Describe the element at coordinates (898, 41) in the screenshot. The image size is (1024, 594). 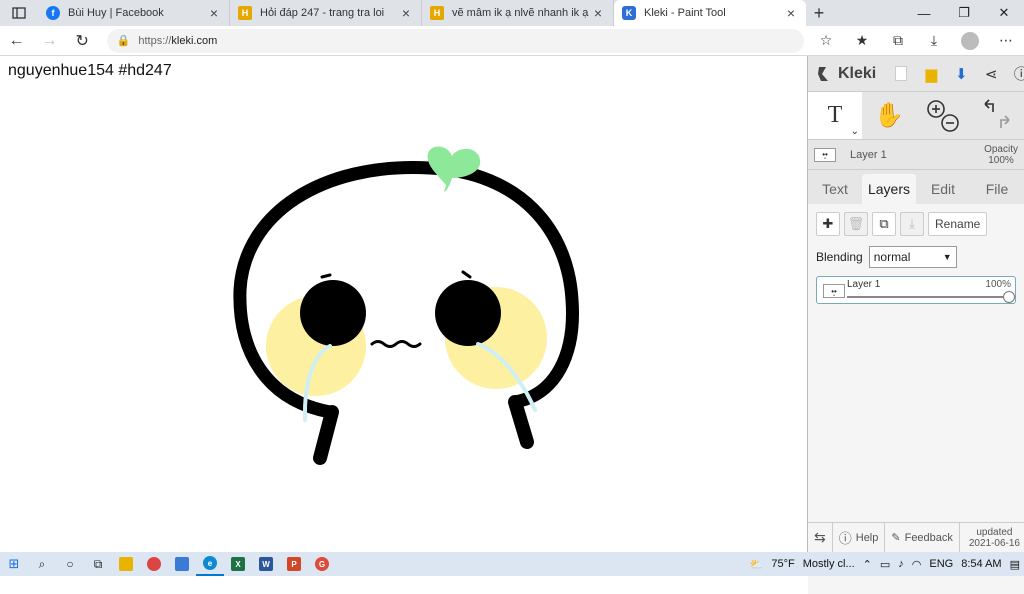
I see `collections-icon: ⧉` at that location.